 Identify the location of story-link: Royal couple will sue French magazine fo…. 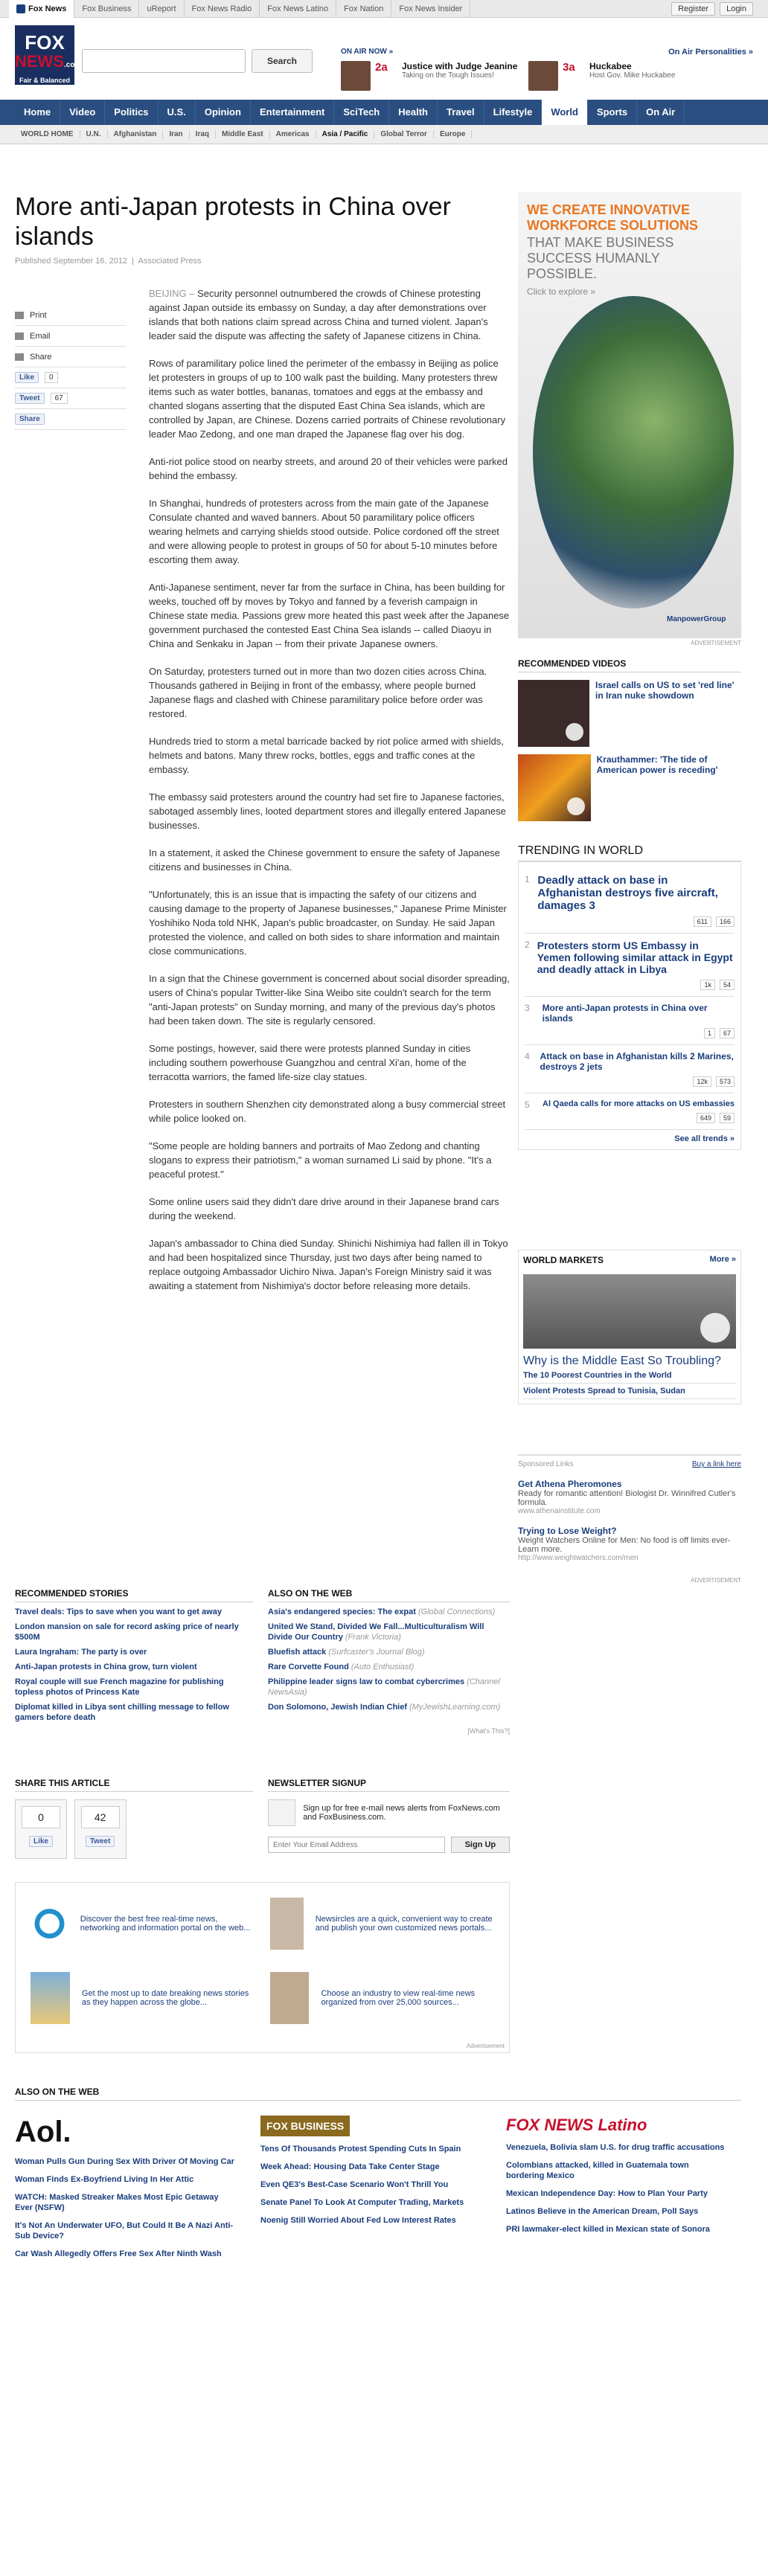
(134, 1687).